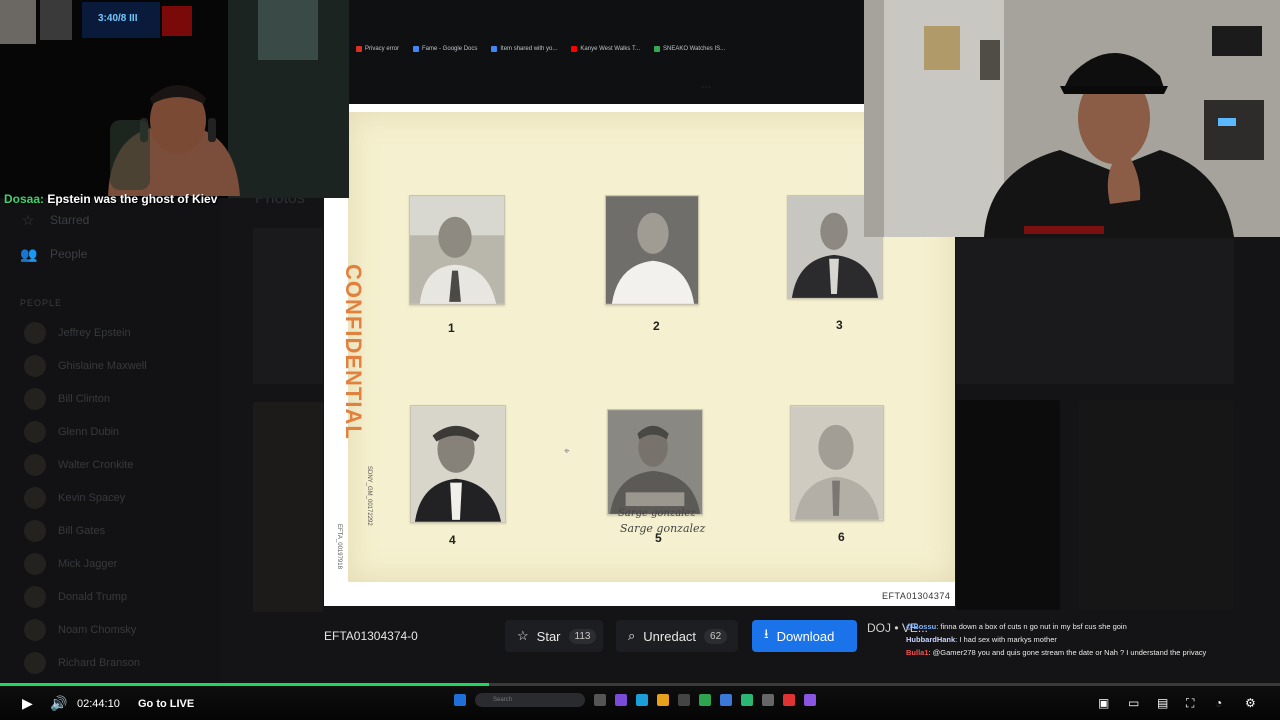  I want to click on document-id: EFTA01304374-0, so click(371, 636).